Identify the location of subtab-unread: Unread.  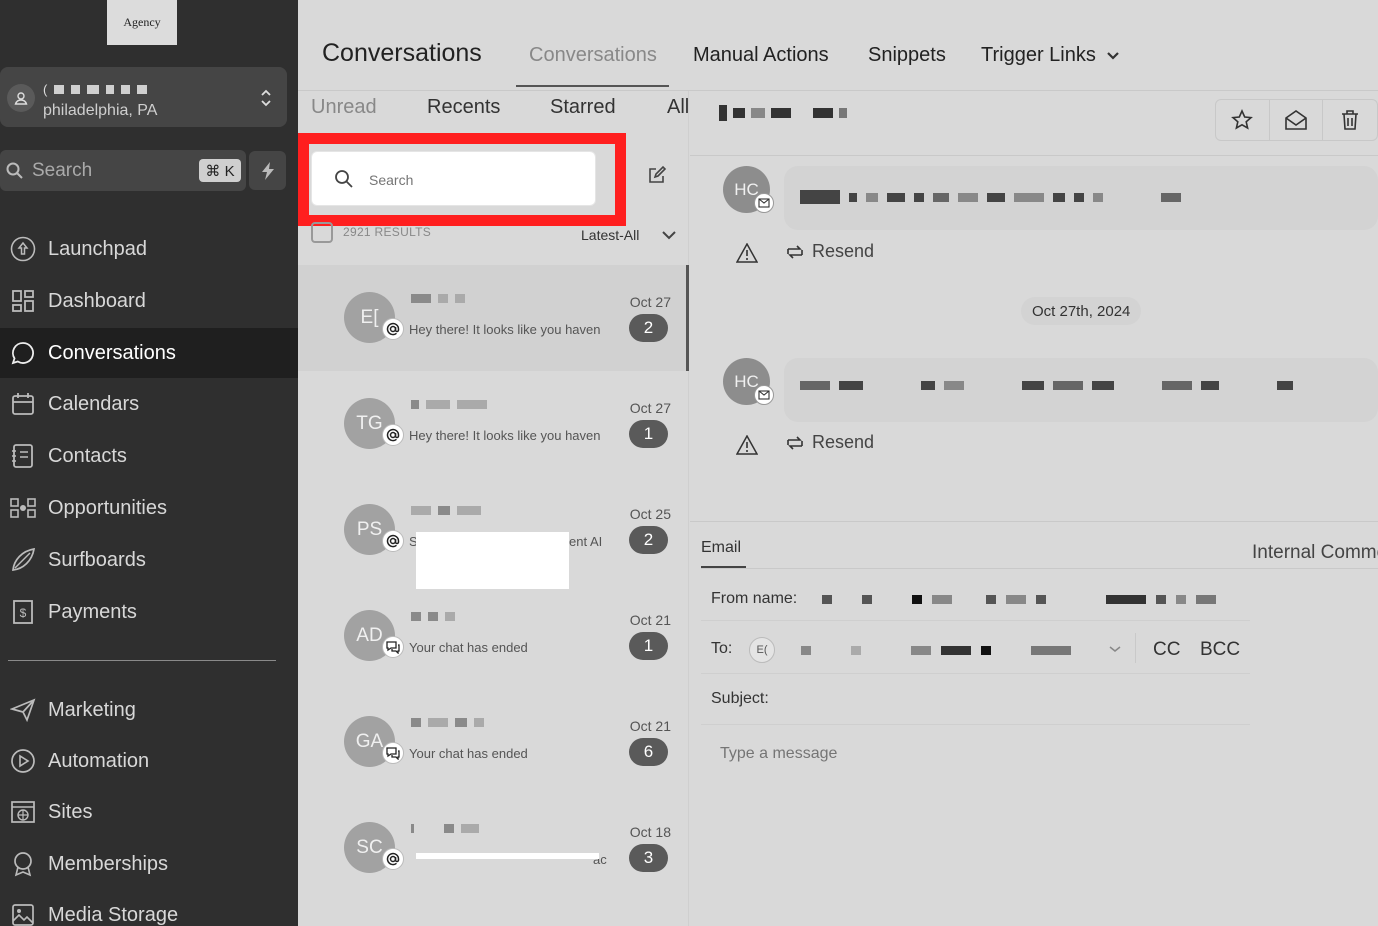
(344, 107).